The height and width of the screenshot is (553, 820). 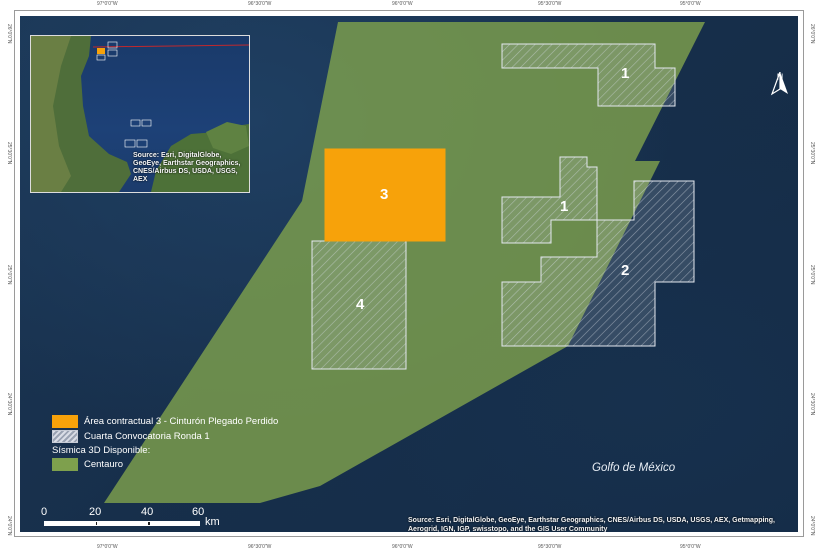 I want to click on legend-centauro-label: Centauro, so click(x=104, y=464).